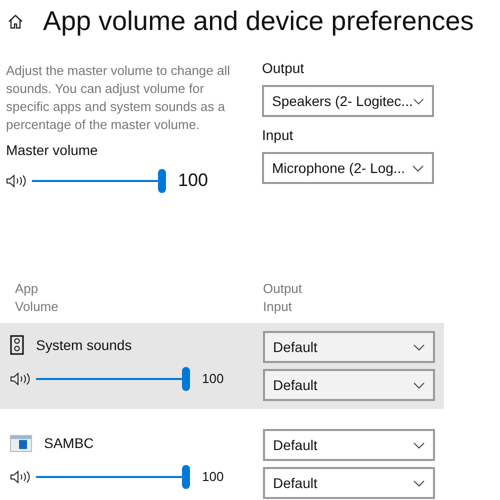 The width and height of the screenshot is (500, 500). Describe the element at coordinates (119, 98) in the screenshot. I see `description-text: Adjust the master volume to change all sounds. You can adjust volume for specific apps and system sounds as a percentage of the master volume.` at that location.